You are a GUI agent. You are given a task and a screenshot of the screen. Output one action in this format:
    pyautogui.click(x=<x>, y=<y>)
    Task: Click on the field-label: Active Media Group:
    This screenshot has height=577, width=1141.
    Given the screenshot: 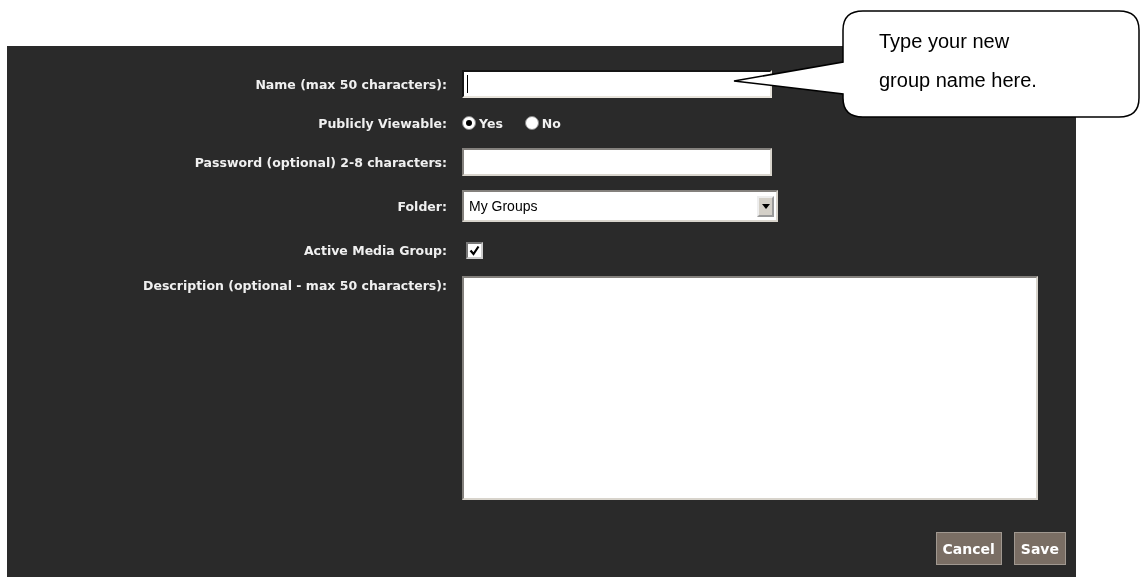 What is the action you would take?
    pyautogui.click(x=374, y=250)
    